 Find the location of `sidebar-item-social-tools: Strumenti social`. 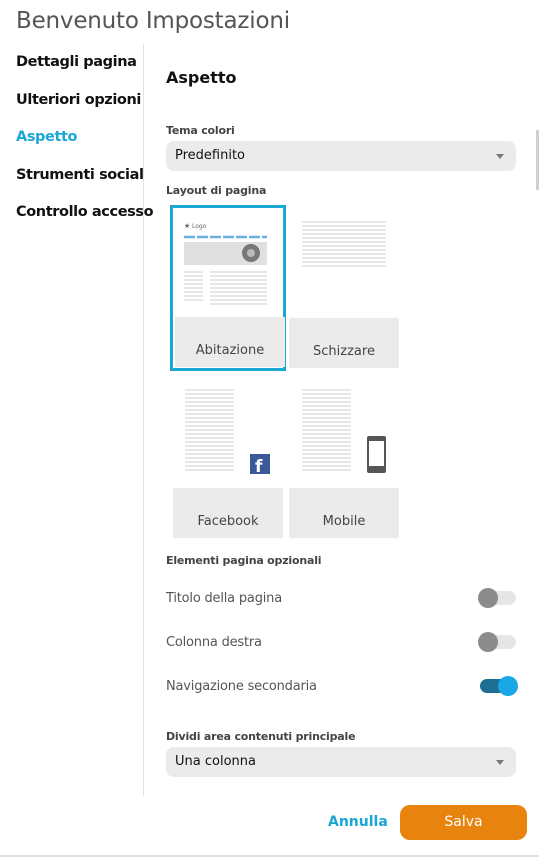

sidebar-item-social-tools: Strumenti social is located at coordinates (80, 186).